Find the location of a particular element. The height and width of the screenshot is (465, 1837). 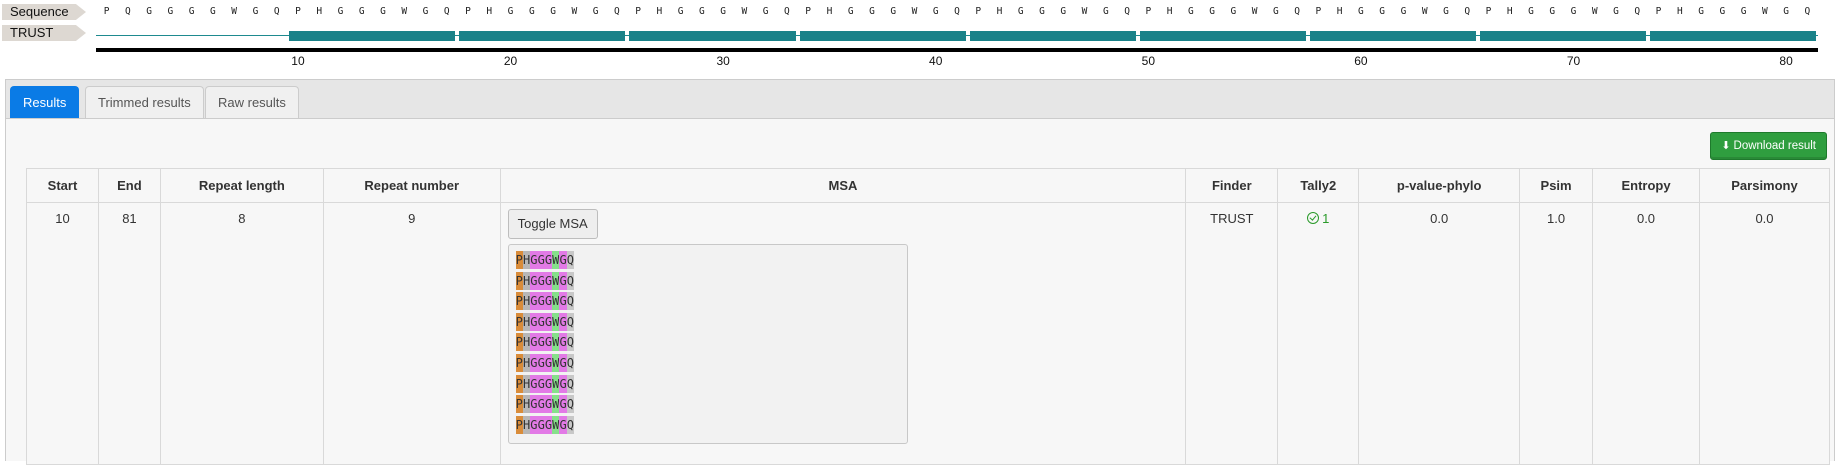

tab-trimmed-results: Trimmed results is located at coordinates (144, 102).